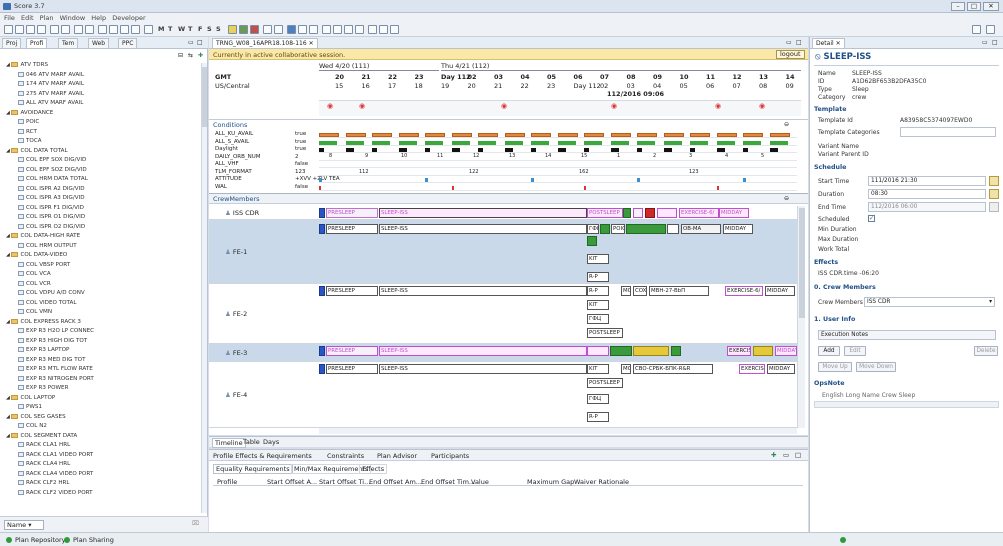 The width and height of the screenshot is (1003, 546). I want to click on tree-leaf: COL HRM DATA TOTAL, so click(53, 179).